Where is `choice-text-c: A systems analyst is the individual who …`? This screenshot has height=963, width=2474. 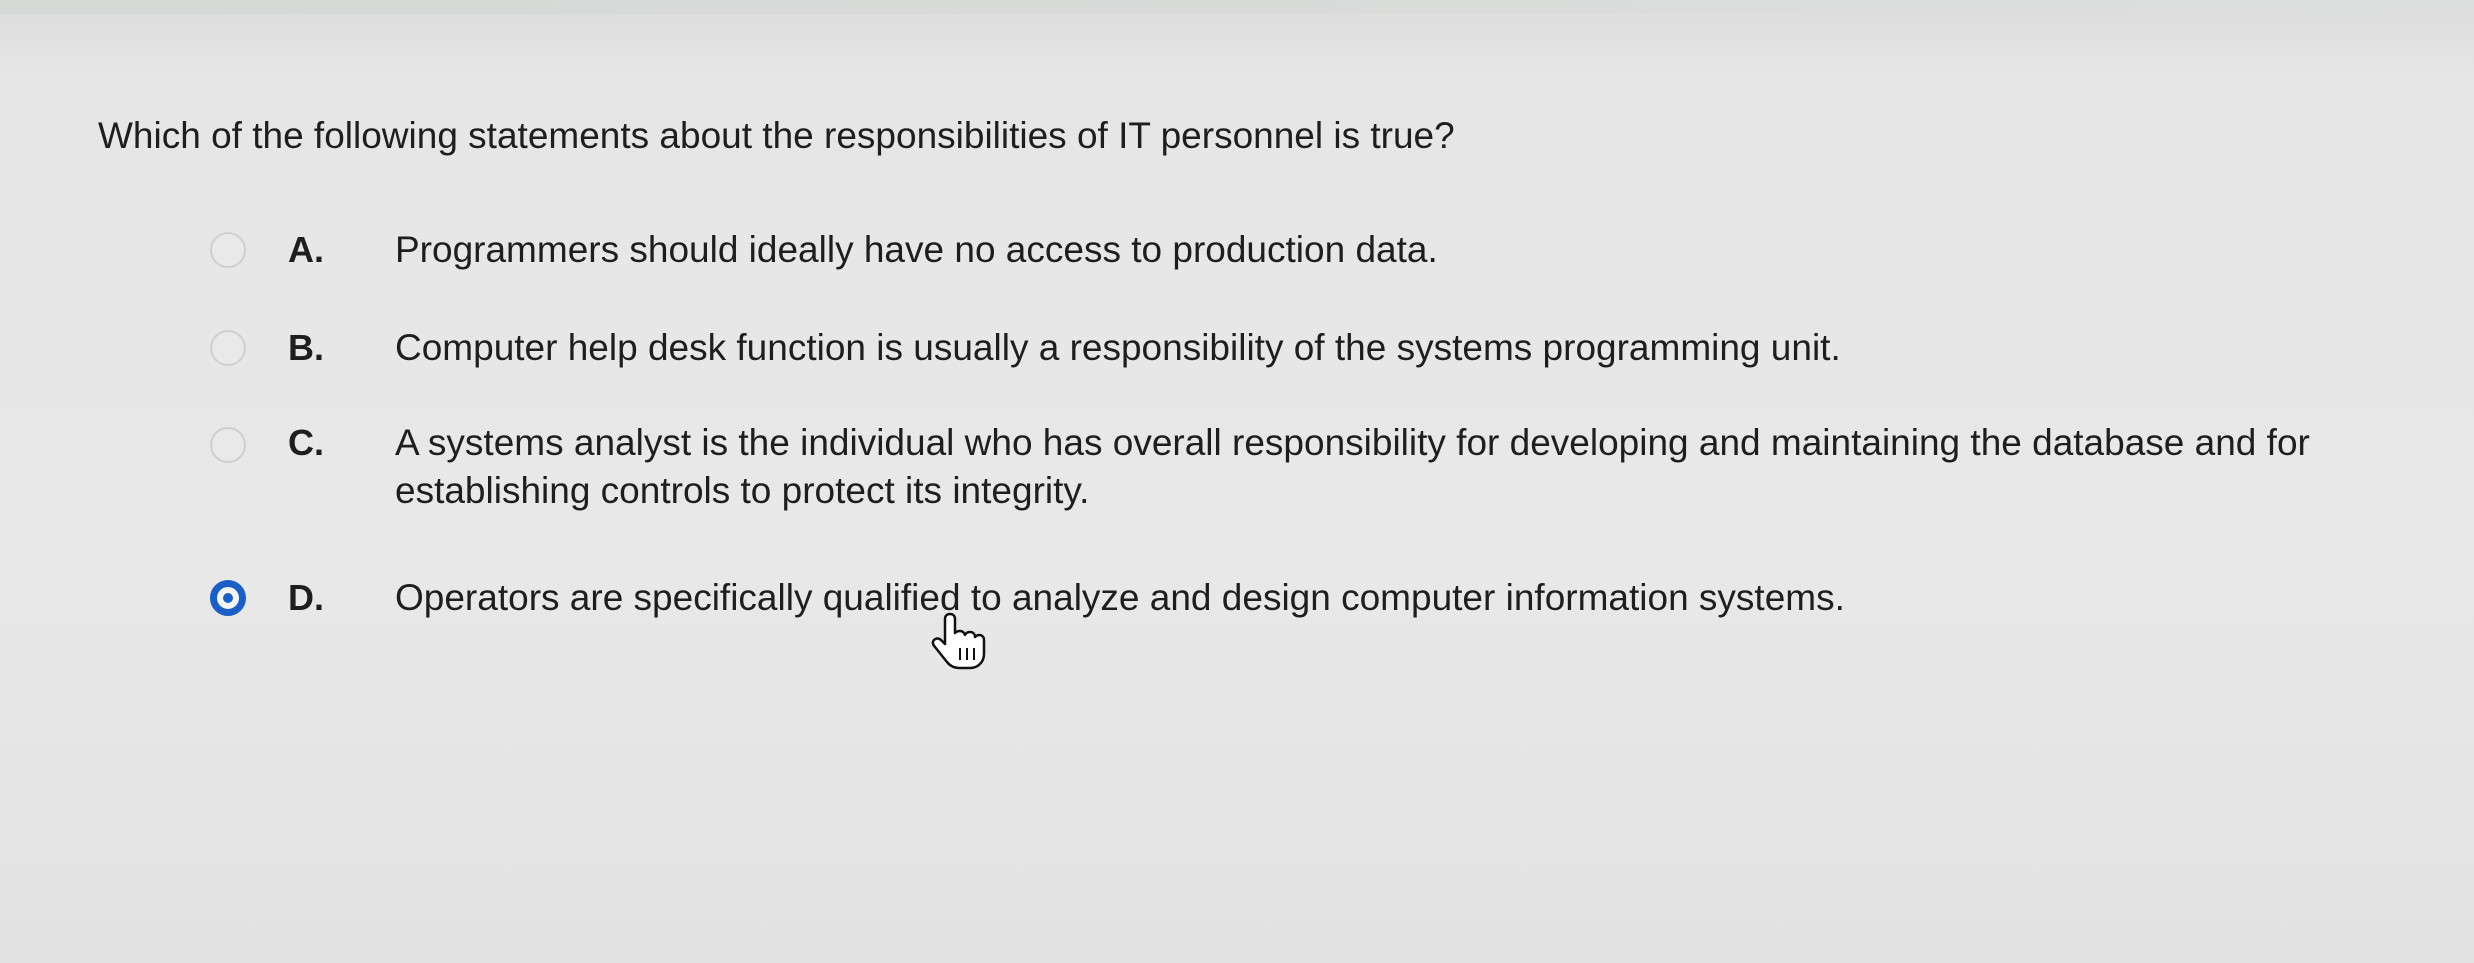
choice-text-c: A systems analyst is the individual who … is located at coordinates (1352, 466).